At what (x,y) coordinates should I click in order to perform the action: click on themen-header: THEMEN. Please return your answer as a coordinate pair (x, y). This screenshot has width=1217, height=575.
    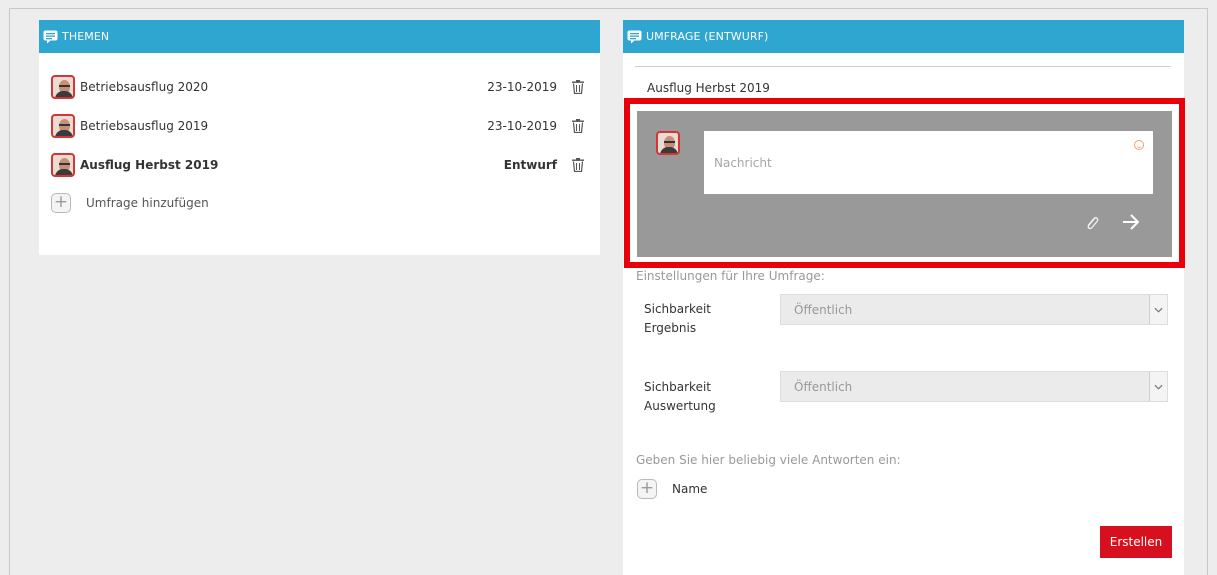
    Looking at the image, I should click on (319, 36).